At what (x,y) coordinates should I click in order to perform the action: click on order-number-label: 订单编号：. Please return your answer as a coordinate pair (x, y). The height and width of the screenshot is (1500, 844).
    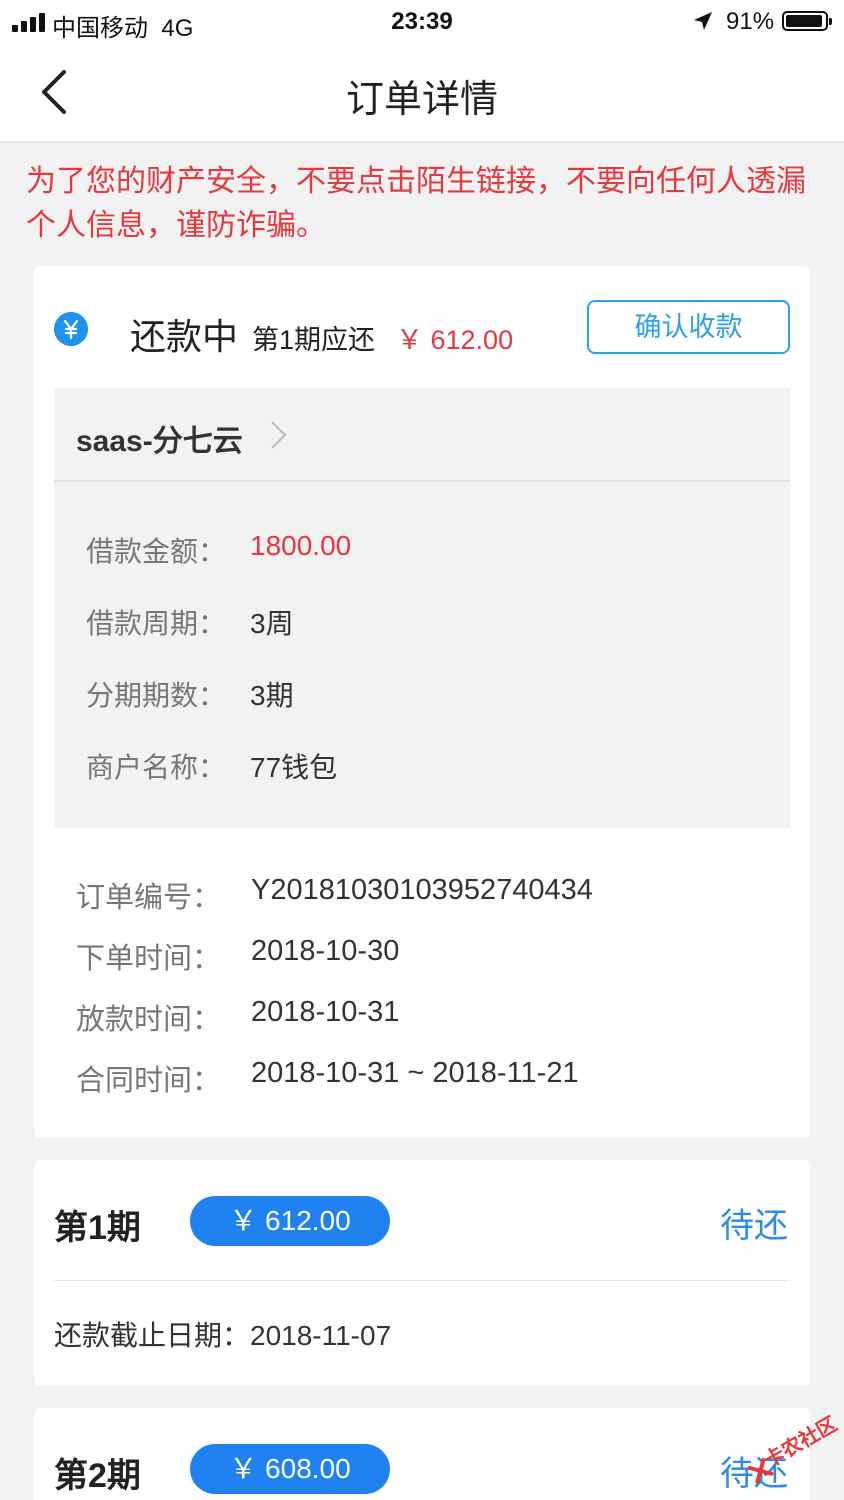
    Looking at the image, I should click on (149, 898).